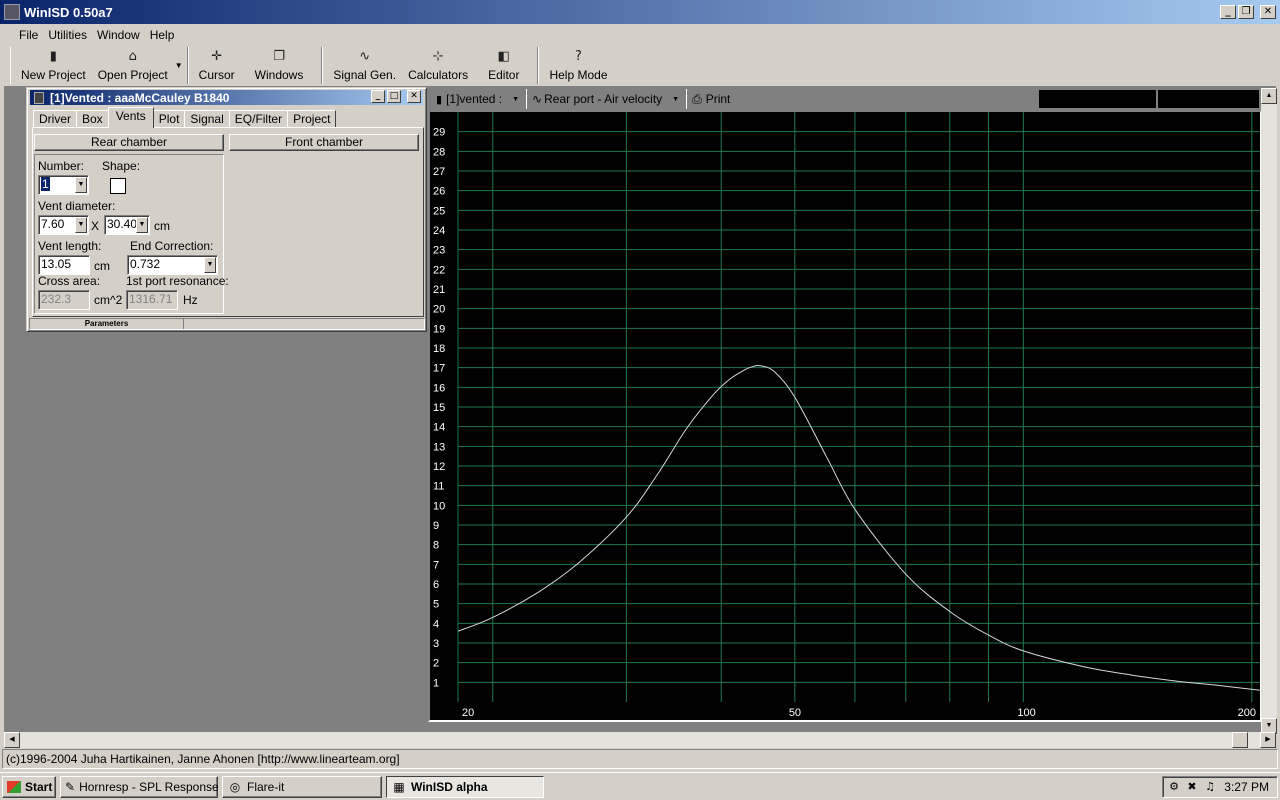 This screenshot has height=800, width=1280. Describe the element at coordinates (1269, 411) in the screenshot. I see `vertical-scrollbar: ▲ ▼` at that location.